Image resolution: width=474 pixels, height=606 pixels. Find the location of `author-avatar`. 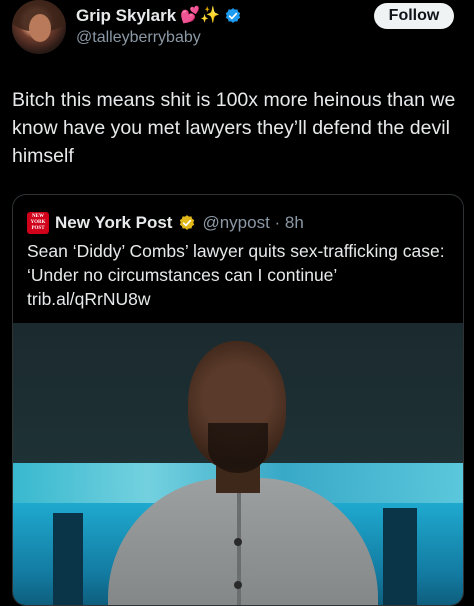

author-avatar is located at coordinates (39, 27).